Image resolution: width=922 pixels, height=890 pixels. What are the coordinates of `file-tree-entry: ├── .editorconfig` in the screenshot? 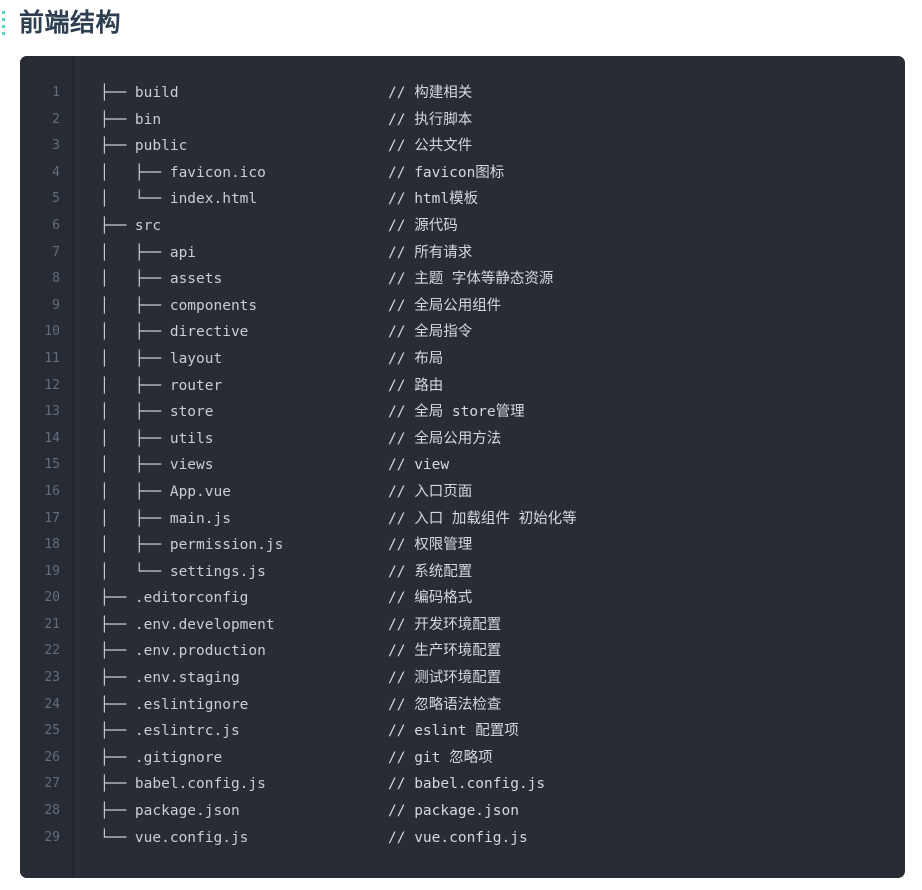 It's located at (174, 598).